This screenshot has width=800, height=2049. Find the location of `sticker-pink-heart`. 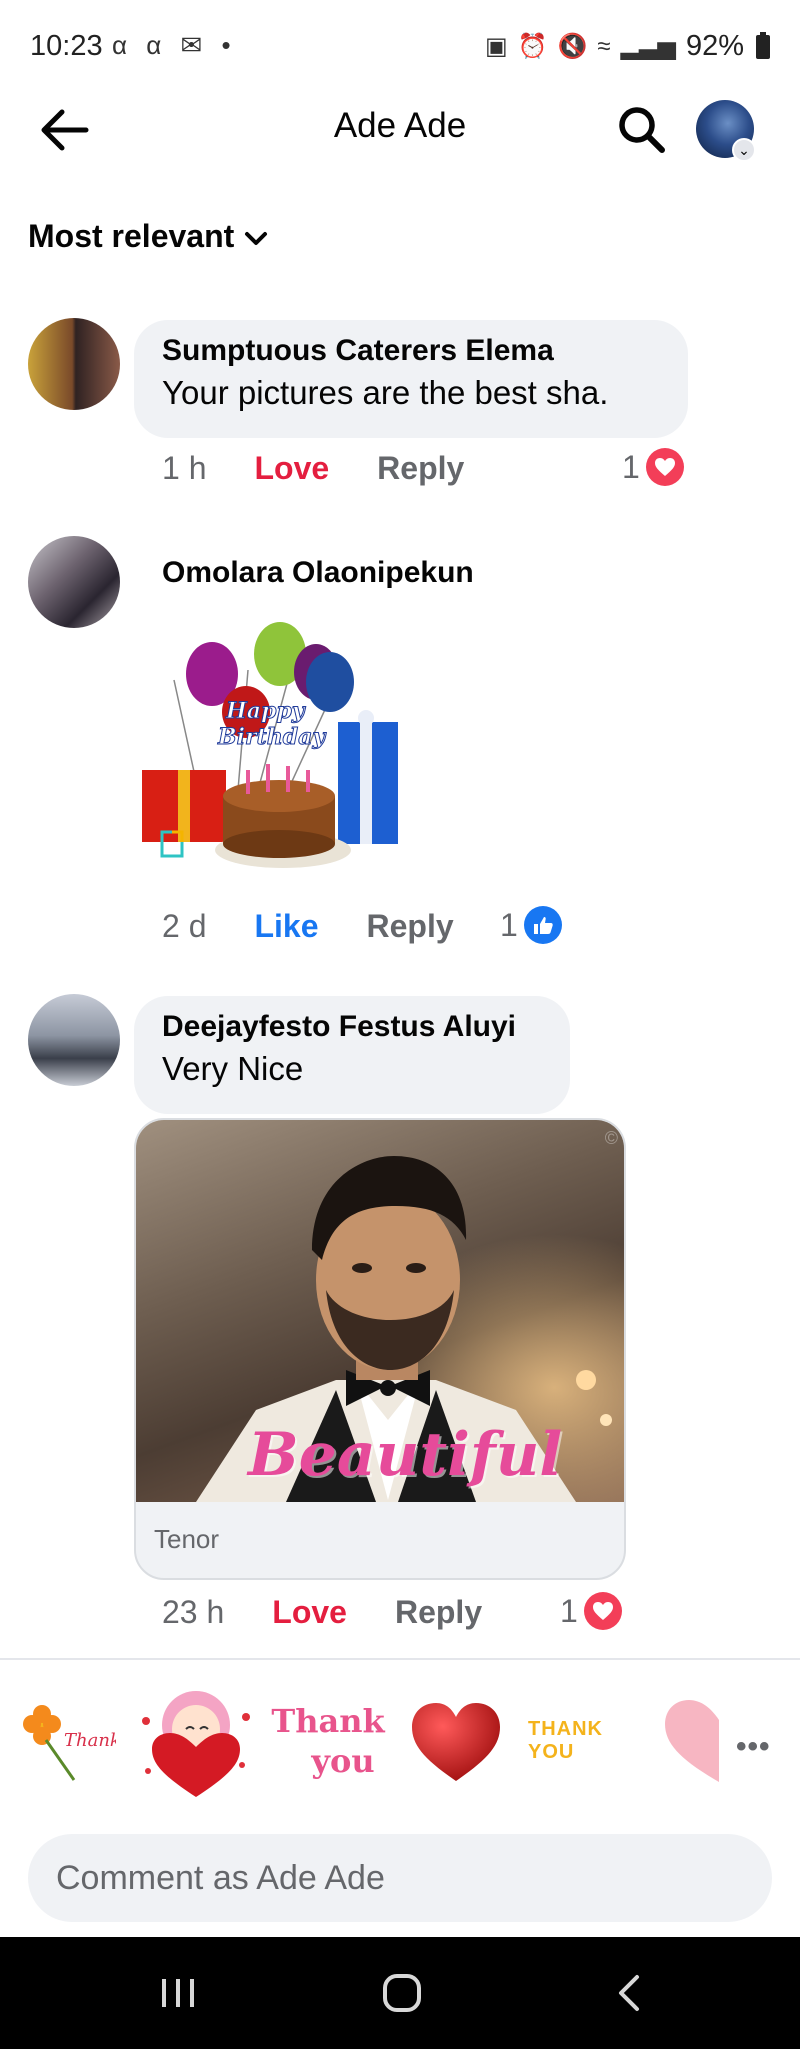

sticker-pink-heart is located at coordinates (690, 1741).